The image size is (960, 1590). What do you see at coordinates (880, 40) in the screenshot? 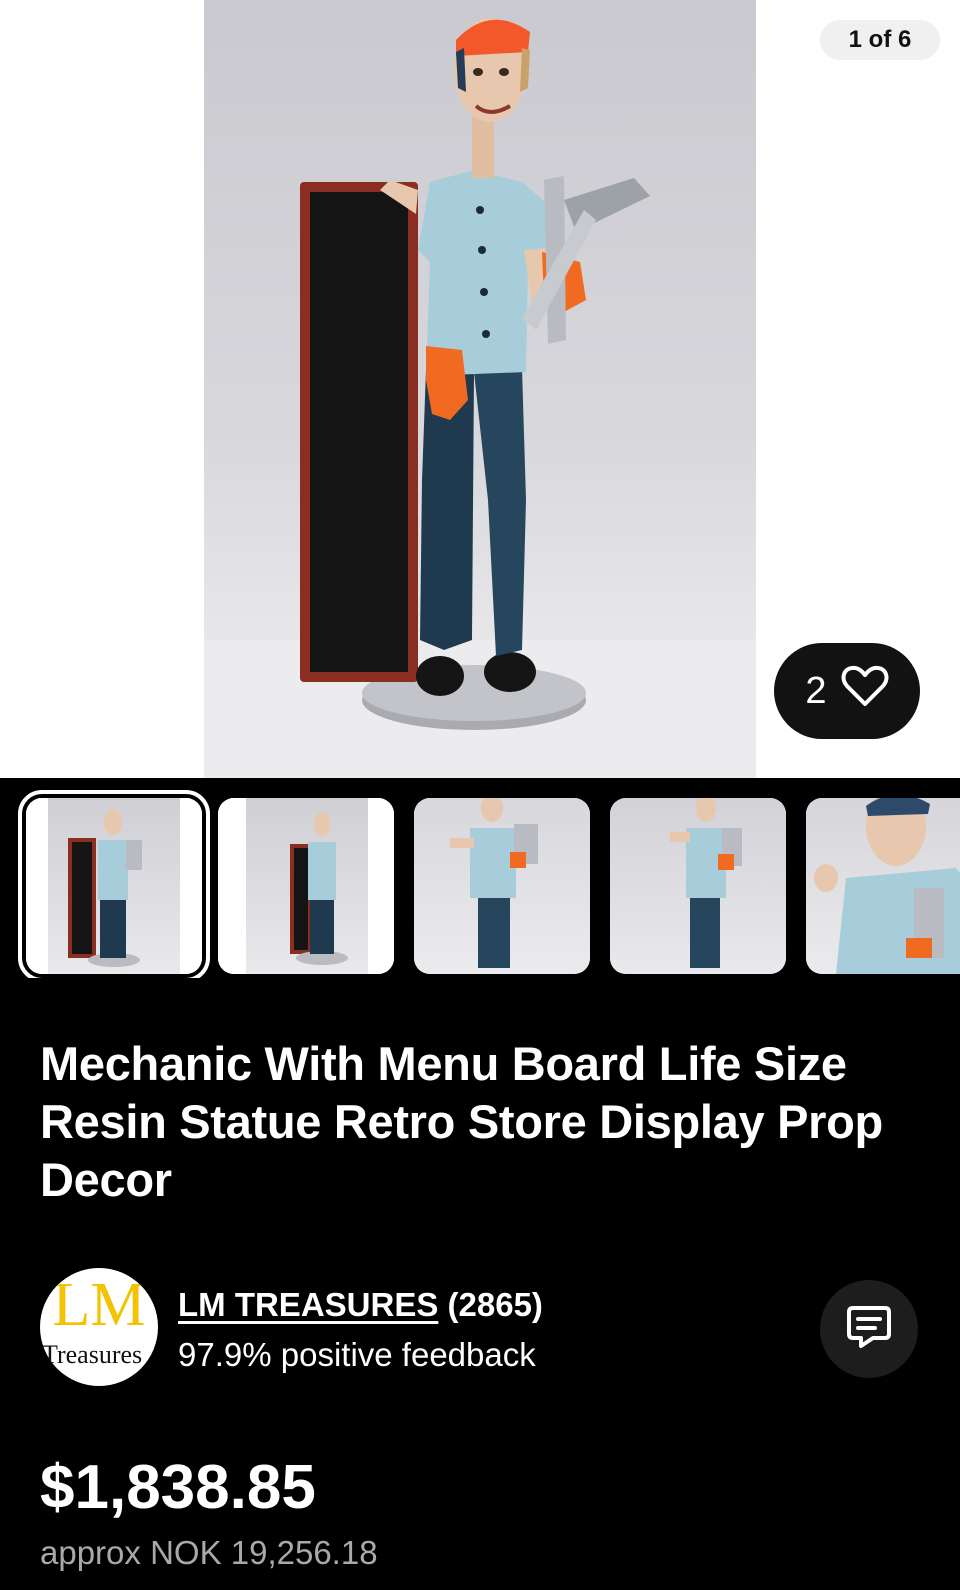
I see `image-counter: 1 of 6` at bounding box center [880, 40].